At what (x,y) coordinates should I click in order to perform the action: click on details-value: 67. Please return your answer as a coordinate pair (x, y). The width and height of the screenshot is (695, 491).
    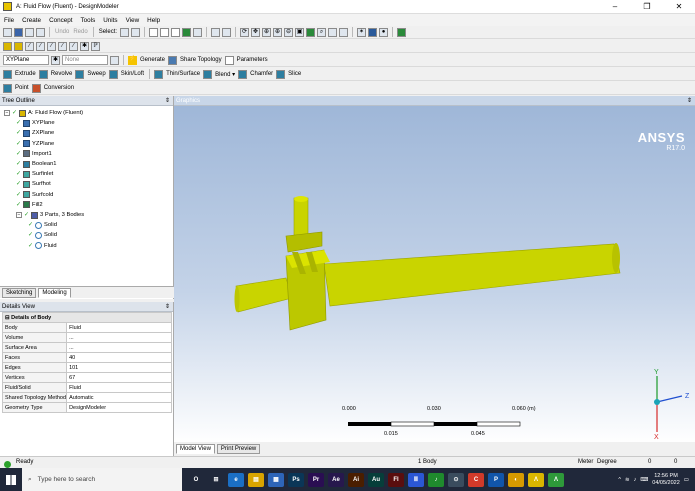
    Looking at the image, I should click on (119, 377).